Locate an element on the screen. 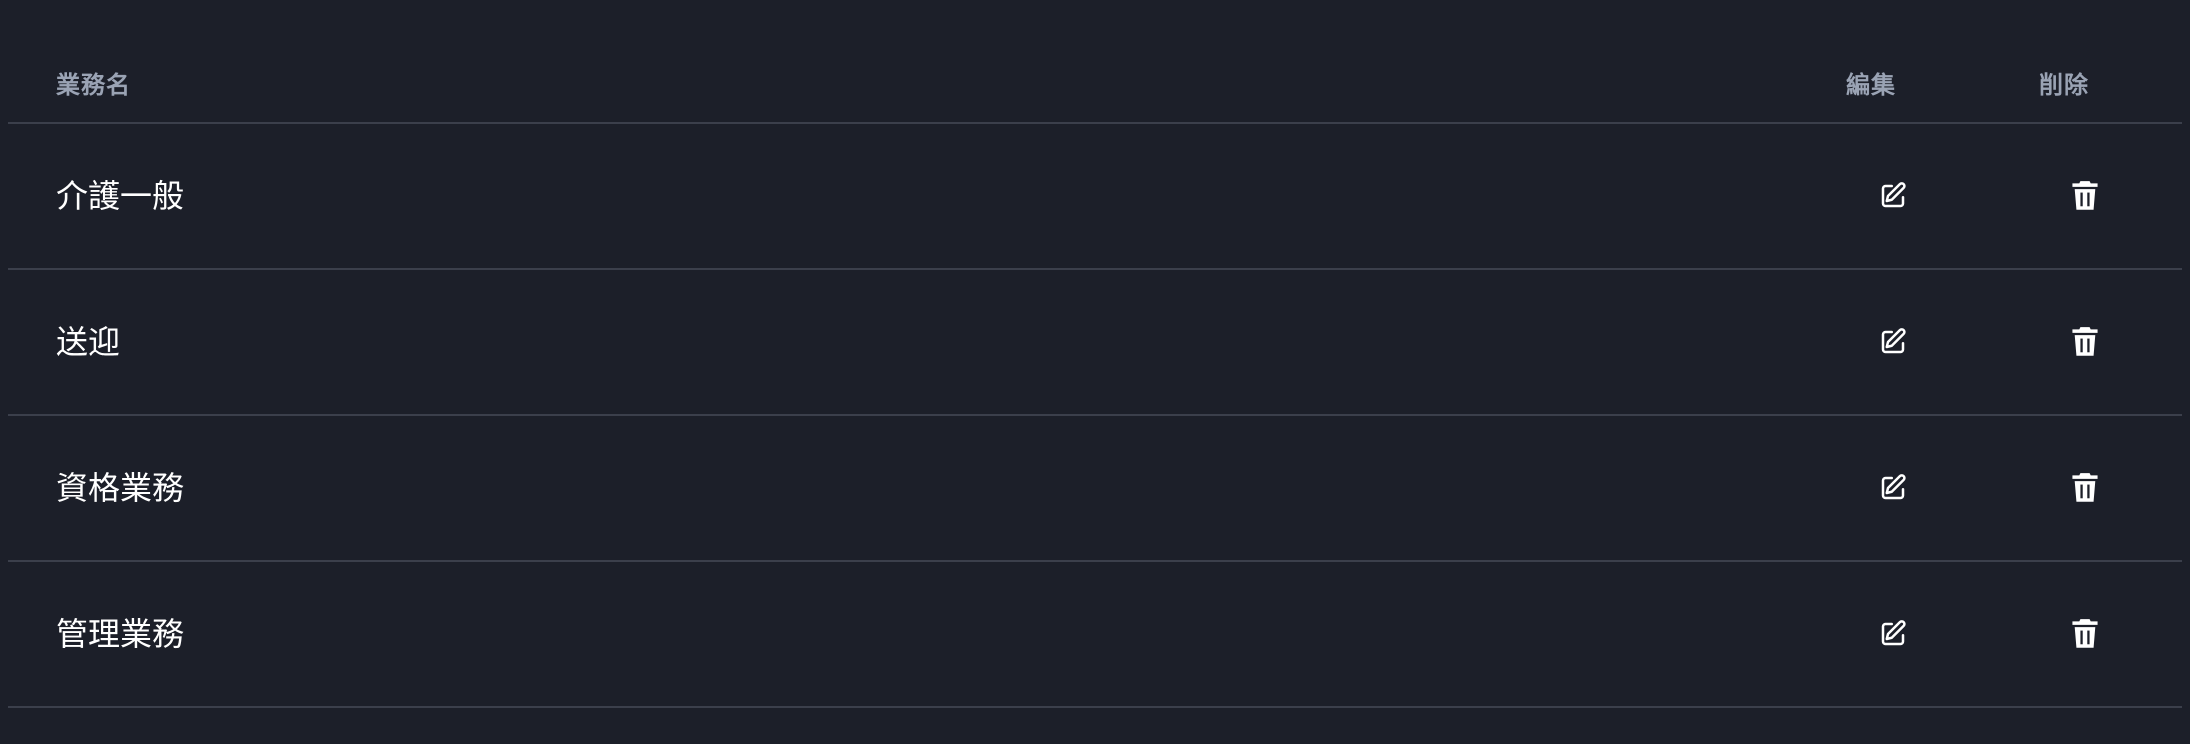  task-name: 管理業務 is located at coordinates (120, 634).